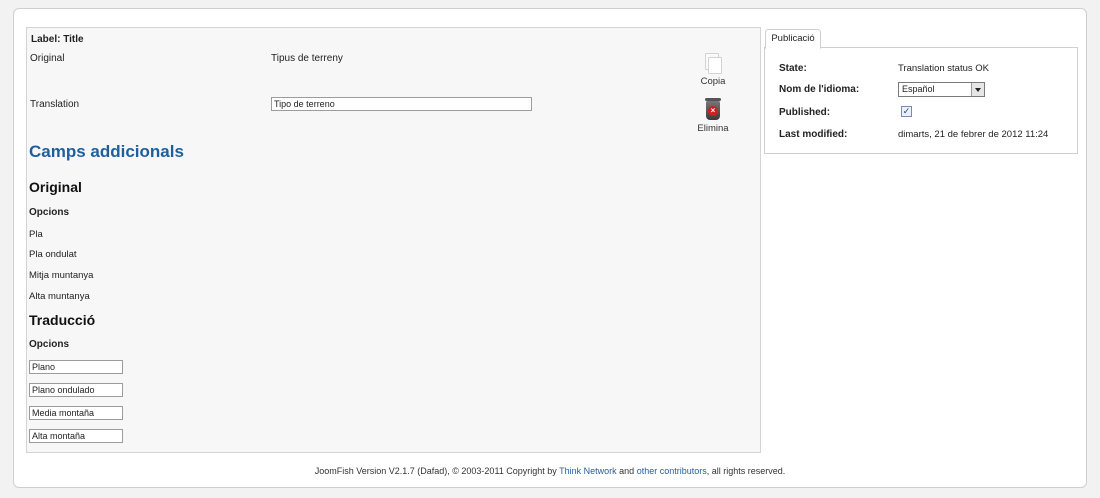  What do you see at coordinates (819, 89) in the screenshot?
I see `language-label: Nom de l'idioma:` at bounding box center [819, 89].